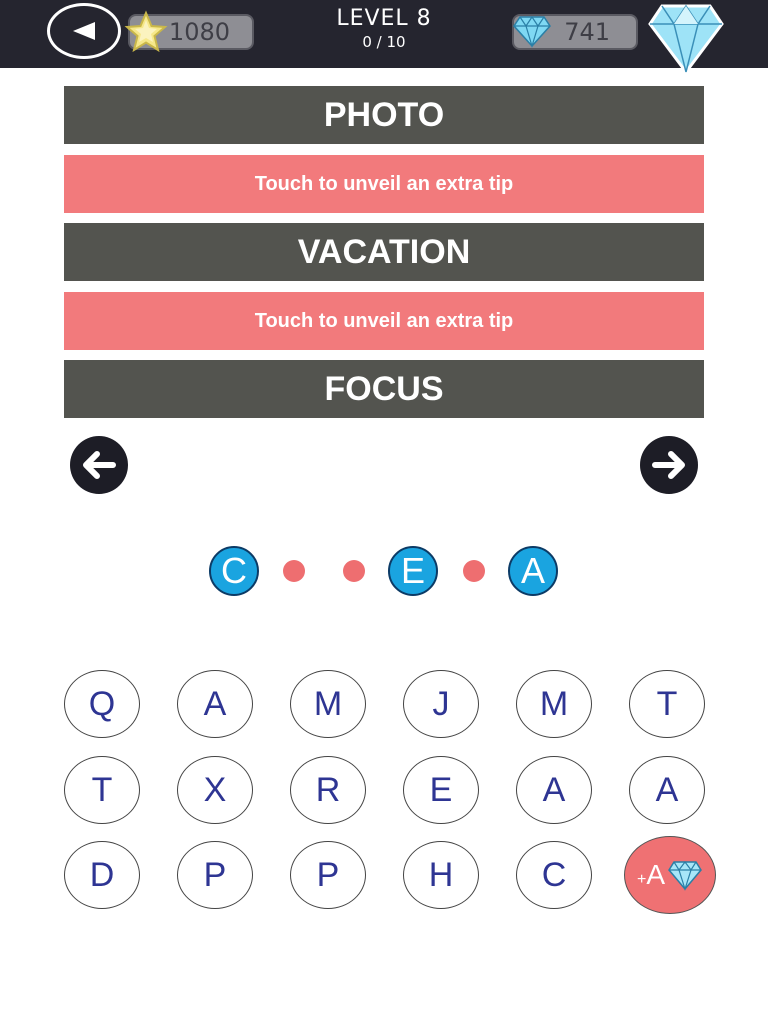 The image size is (768, 1024). I want to click on clue-word-text: PHOTO, so click(384, 114).